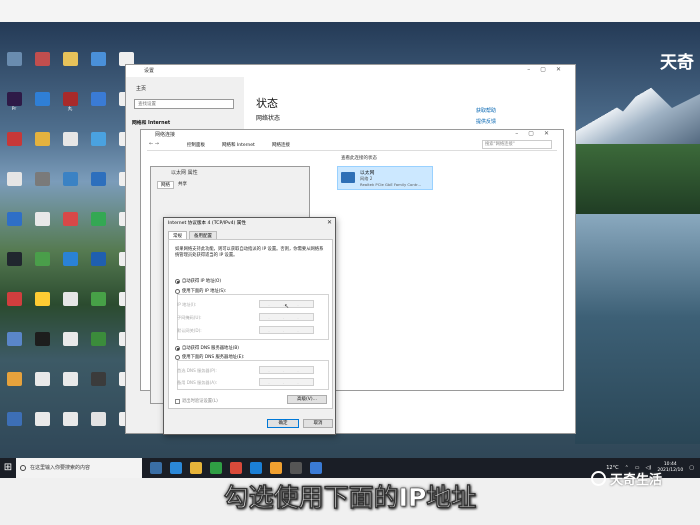 Image resolution: width=700 pixels, height=525 pixels. I want to click on view-status-button: 查看此连接的状态, so click(359, 158).